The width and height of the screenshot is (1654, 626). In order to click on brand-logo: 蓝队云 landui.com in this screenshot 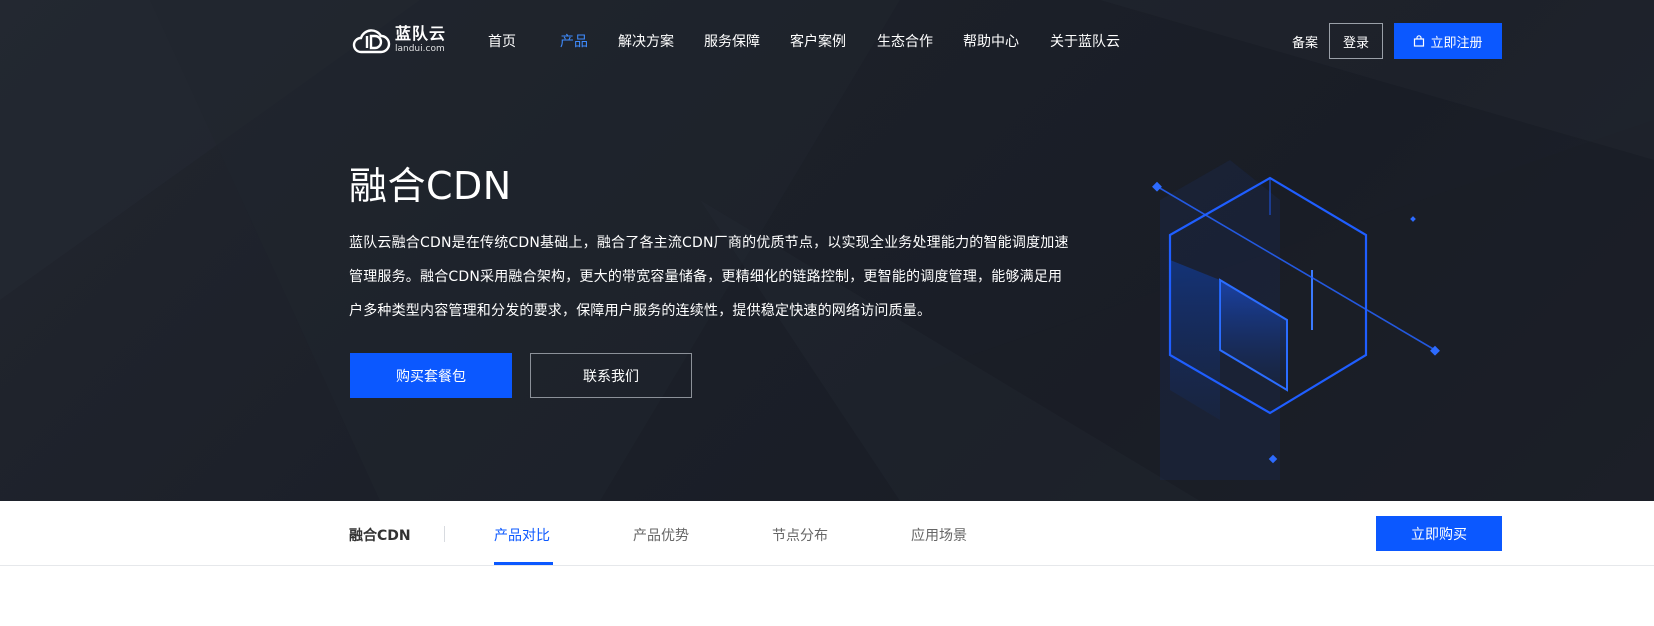, I will do `click(399, 40)`.